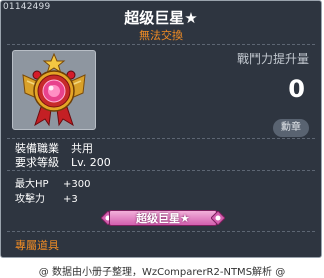 This screenshot has width=324, height=278. Describe the element at coordinates (296, 89) in the screenshot. I see `combat-power-value: 0` at that location.